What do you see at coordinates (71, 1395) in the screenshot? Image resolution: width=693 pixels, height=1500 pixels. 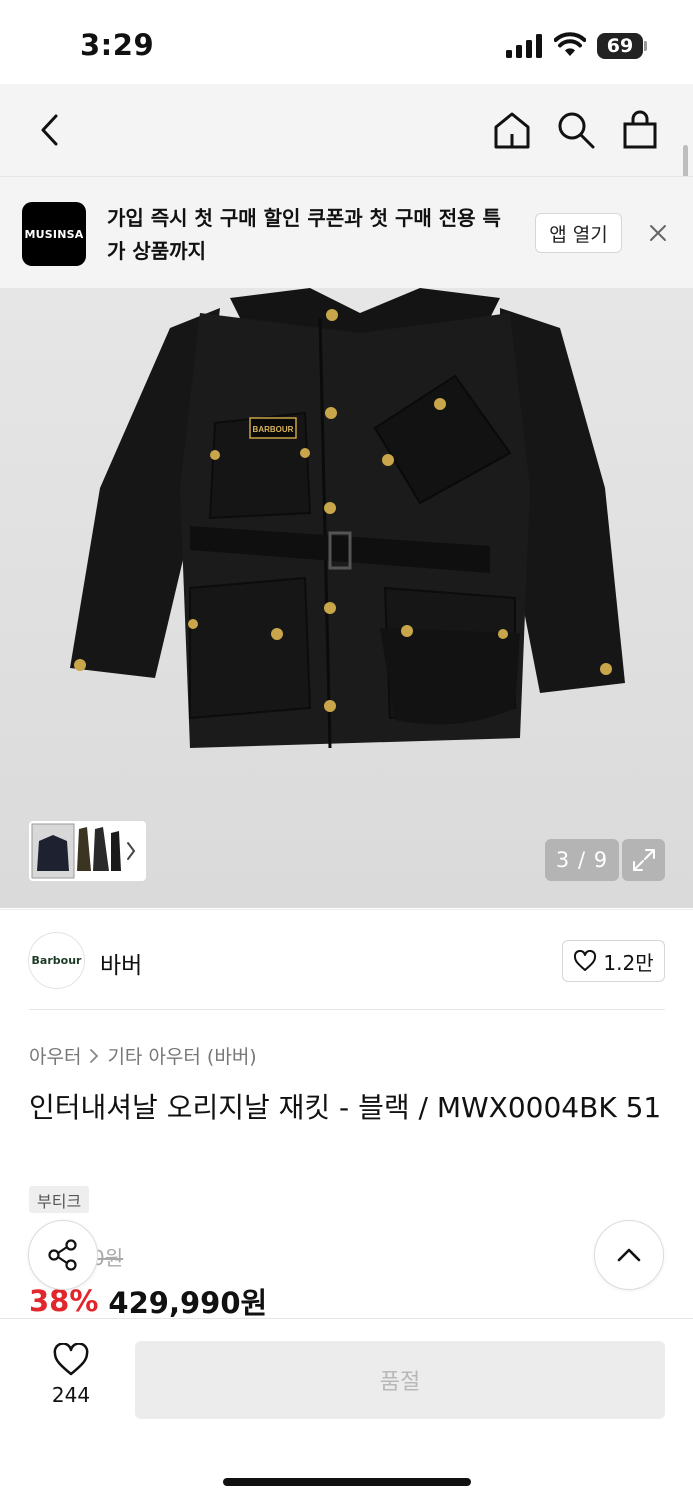 I see `wishlist-count: 244` at bounding box center [71, 1395].